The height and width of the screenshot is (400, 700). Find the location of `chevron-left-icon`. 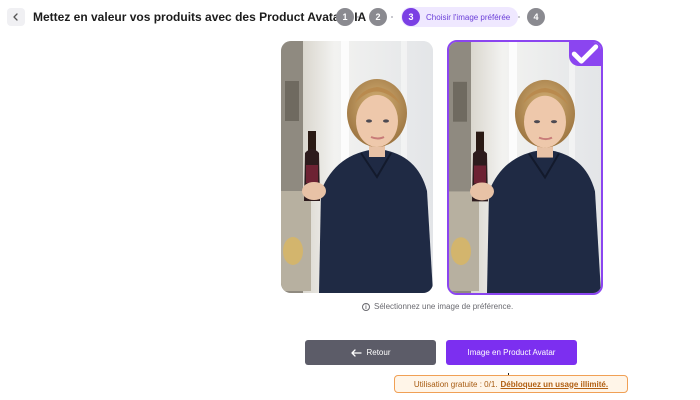

chevron-left-icon is located at coordinates (15, 17).